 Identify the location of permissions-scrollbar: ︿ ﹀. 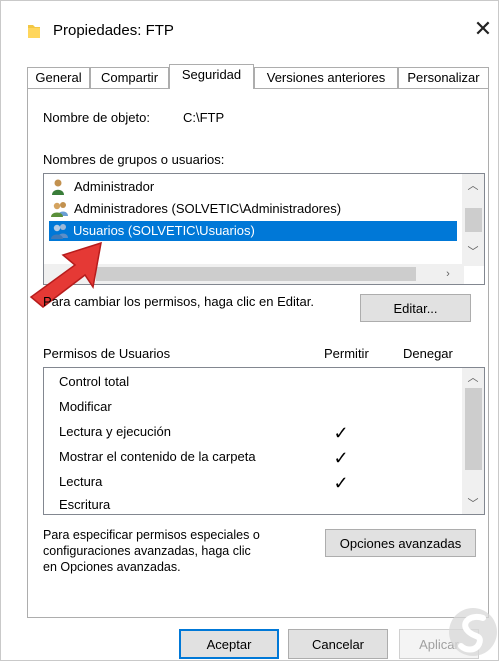
(473, 441).